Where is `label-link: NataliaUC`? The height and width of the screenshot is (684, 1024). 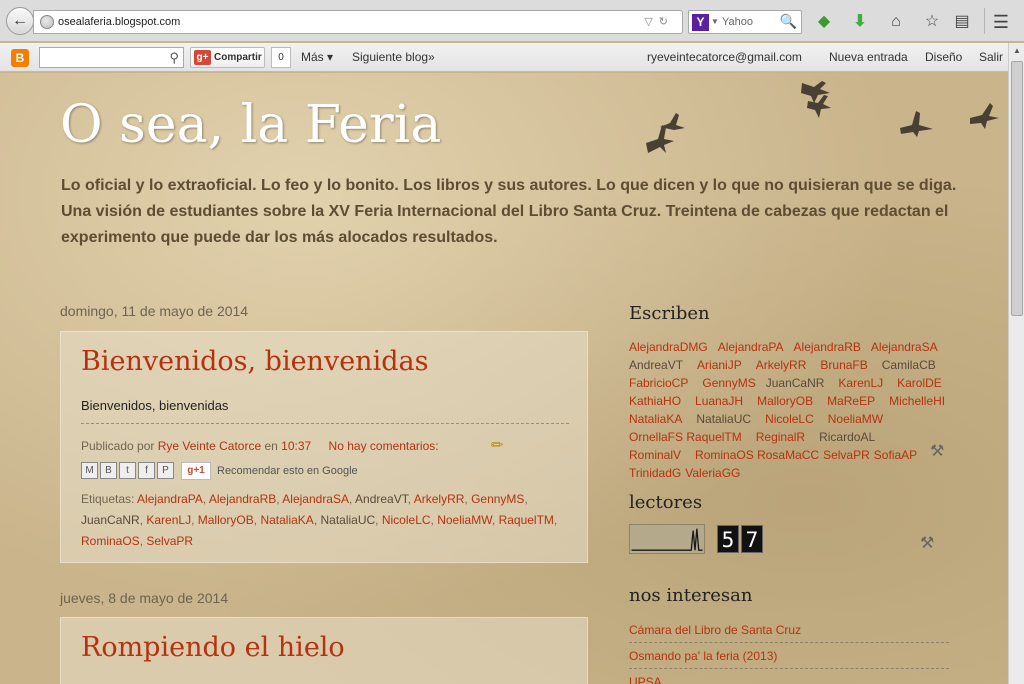
label-link: NataliaUC is located at coordinates (347, 520).